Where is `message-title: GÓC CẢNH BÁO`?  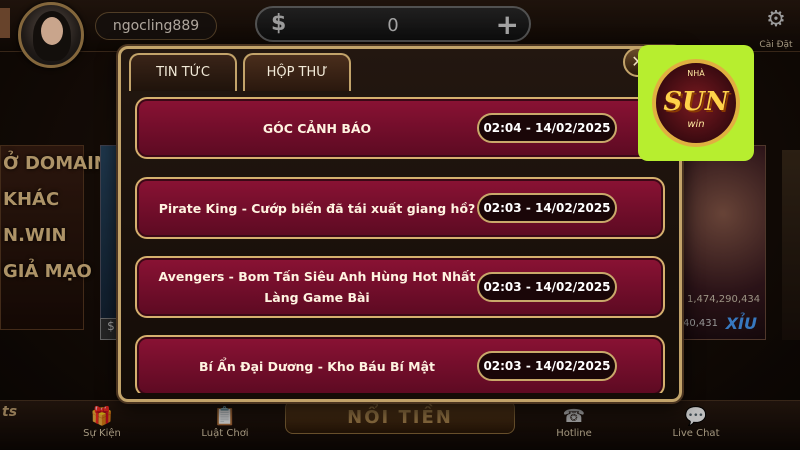 message-title: GÓC CẢNH BÁO is located at coordinates (317, 128).